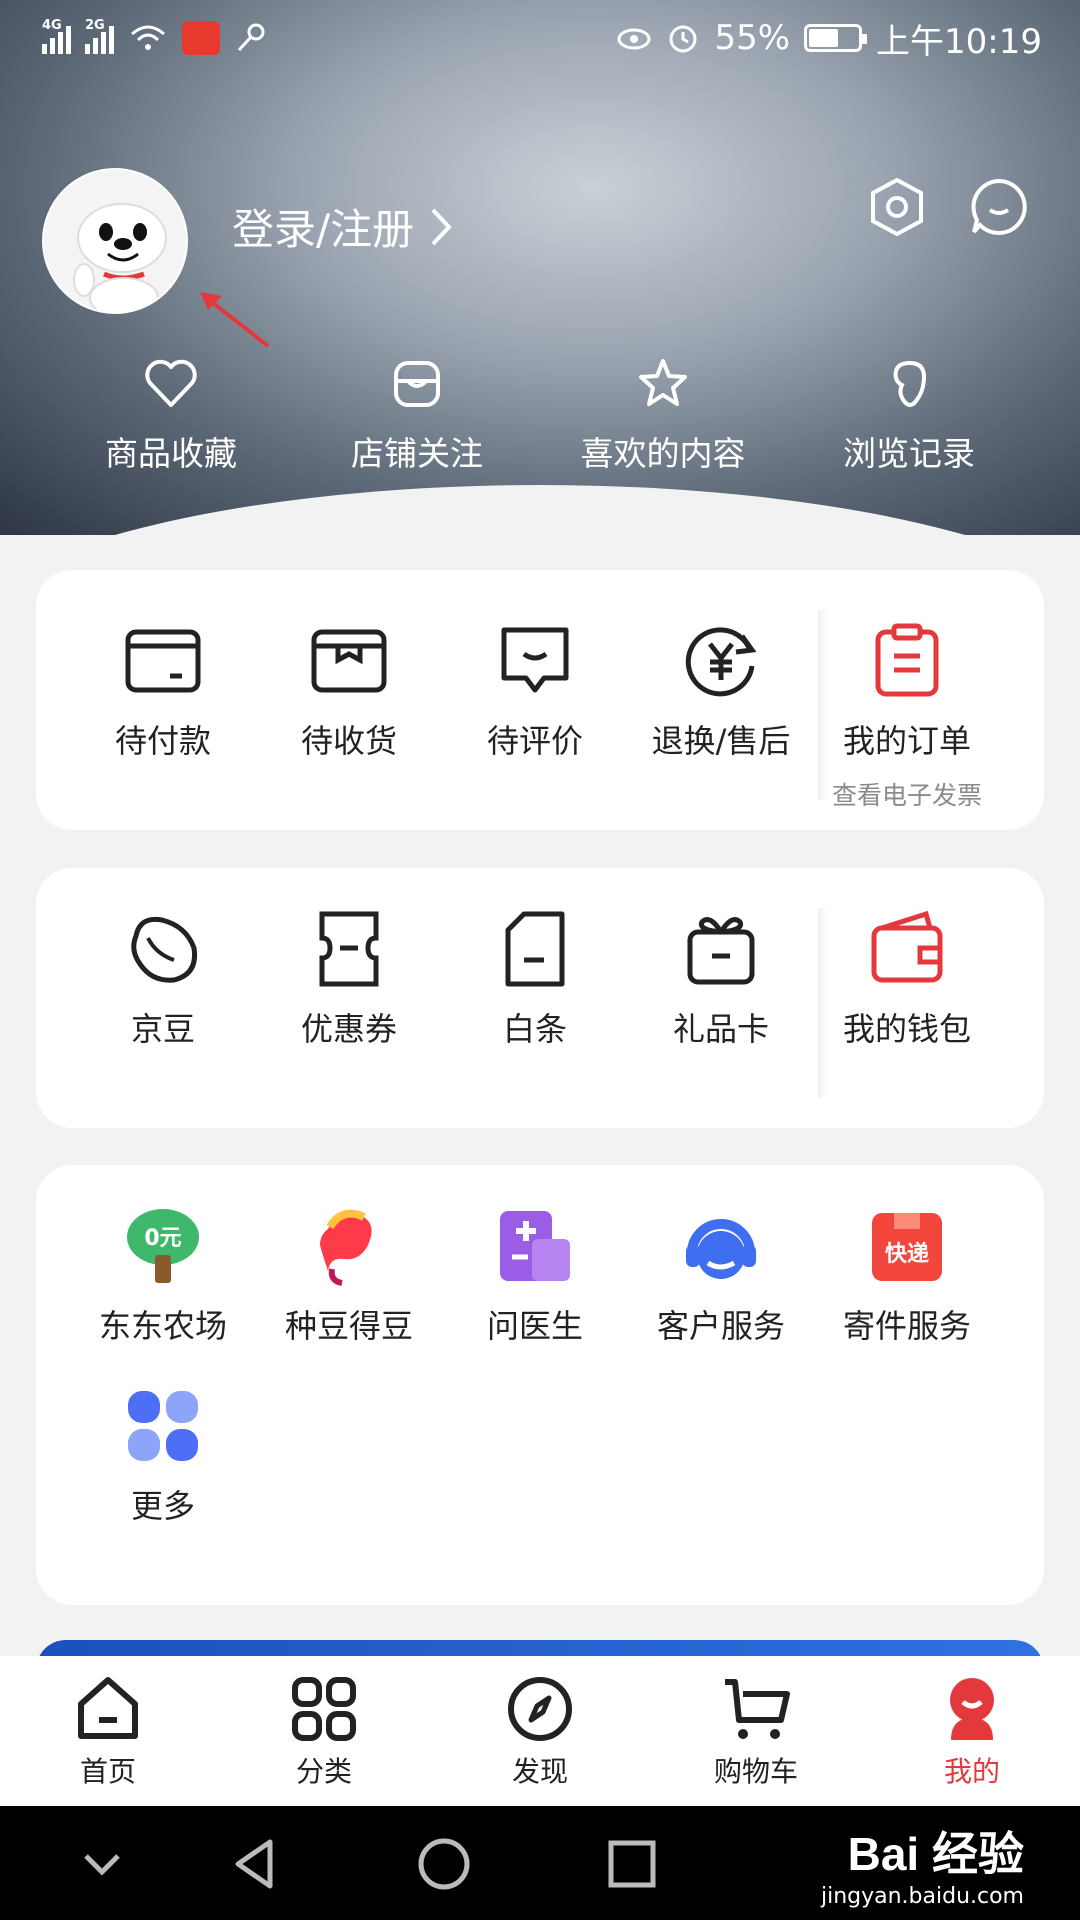 This screenshot has height=1920, width=1080. Describe the element at coordinates (52, 25) in the screenshot. I see `signal-tag: 4G` at that location.